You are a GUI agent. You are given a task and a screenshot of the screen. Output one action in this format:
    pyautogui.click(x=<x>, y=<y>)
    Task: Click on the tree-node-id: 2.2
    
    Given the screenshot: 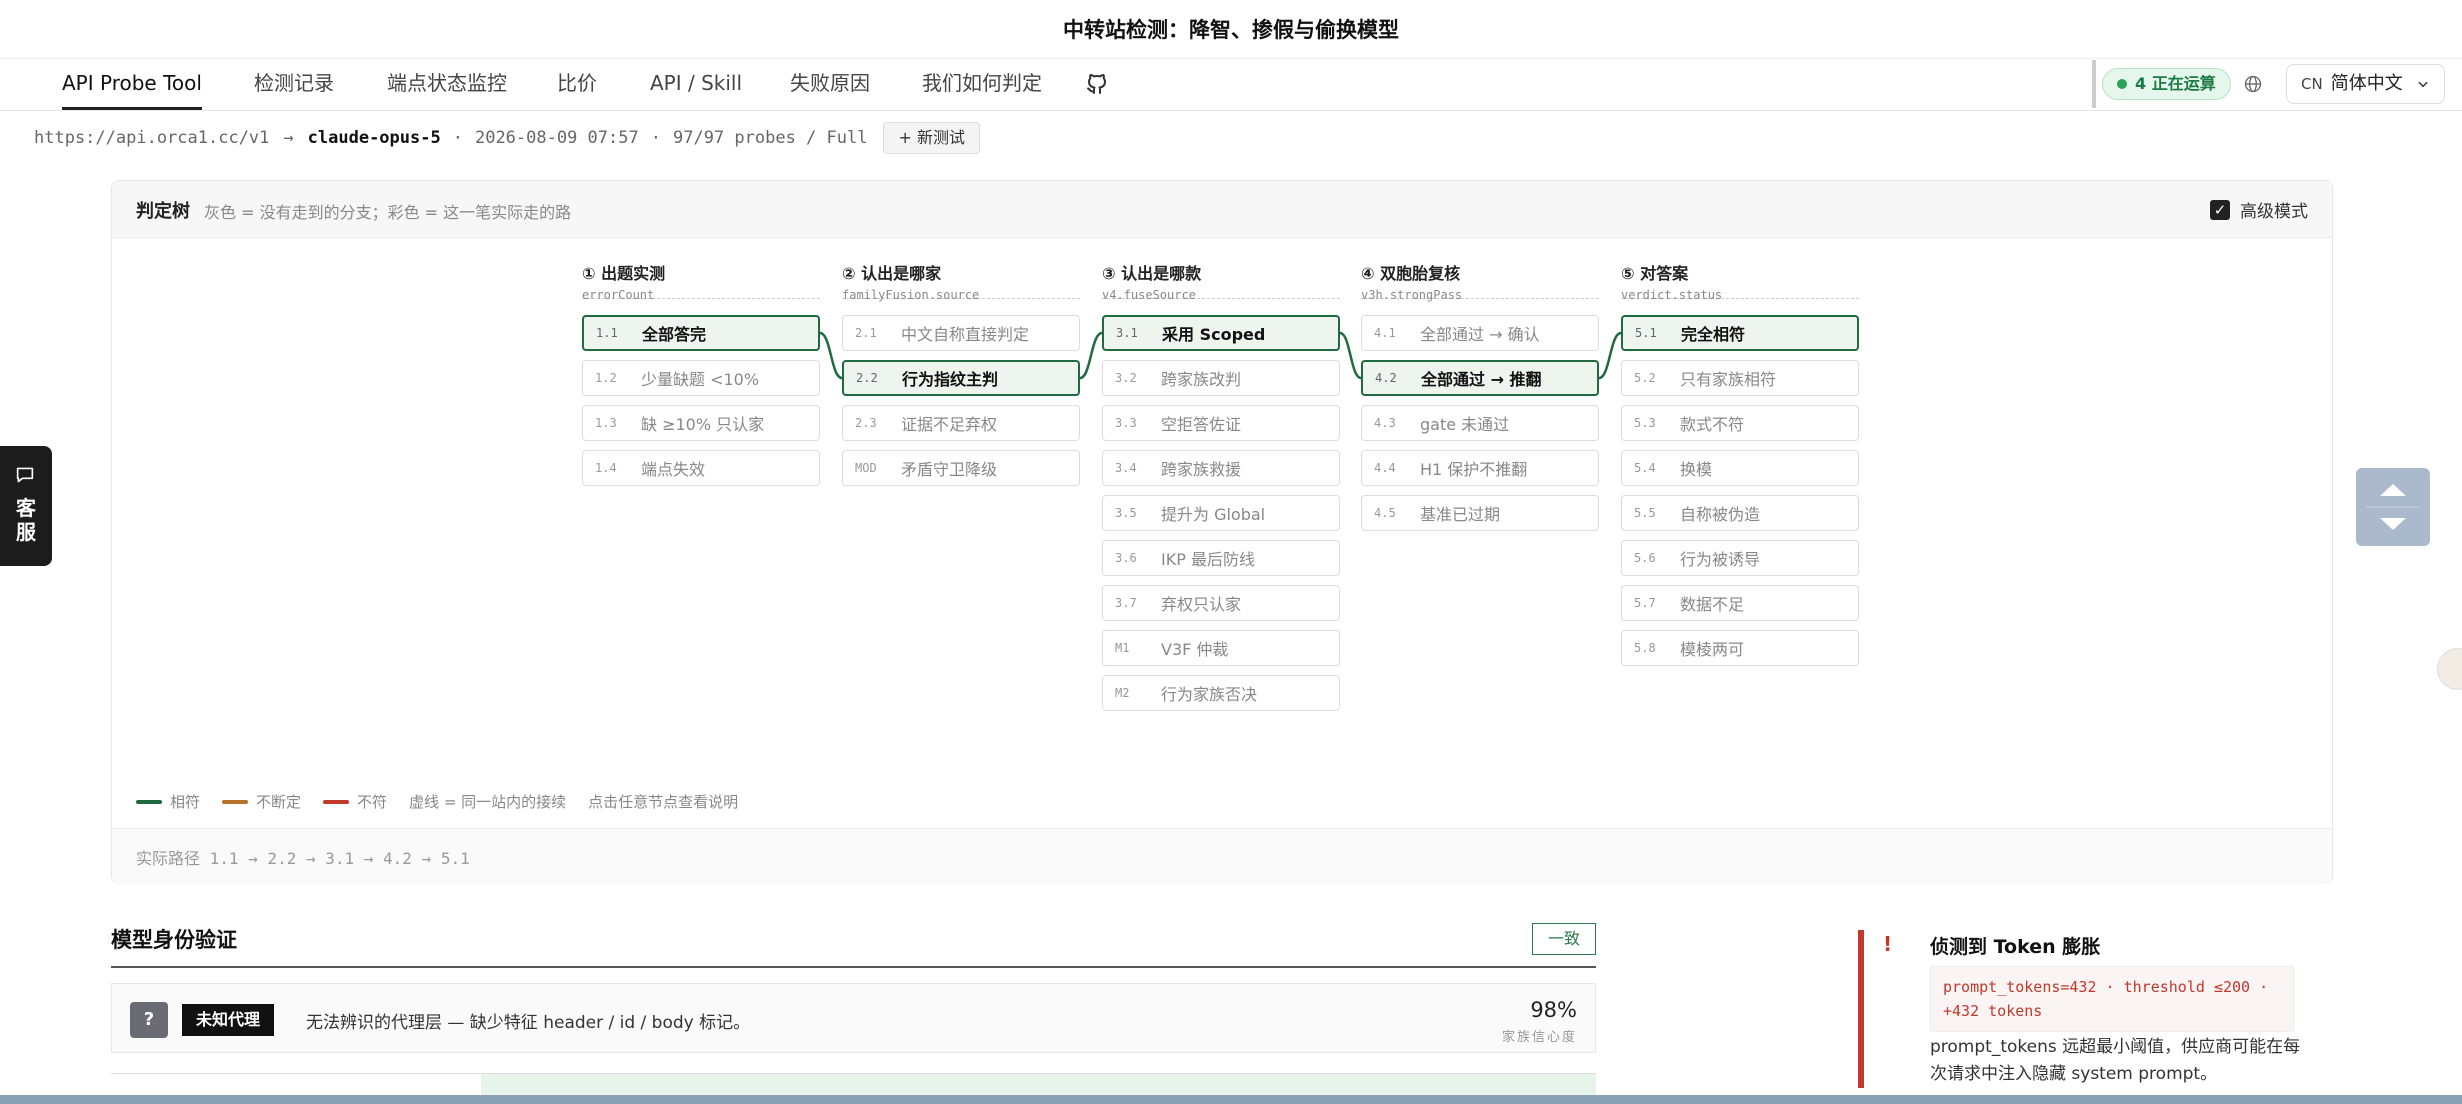 What is the action you would take?
    pyautogui.click(x=867, y=378)
    